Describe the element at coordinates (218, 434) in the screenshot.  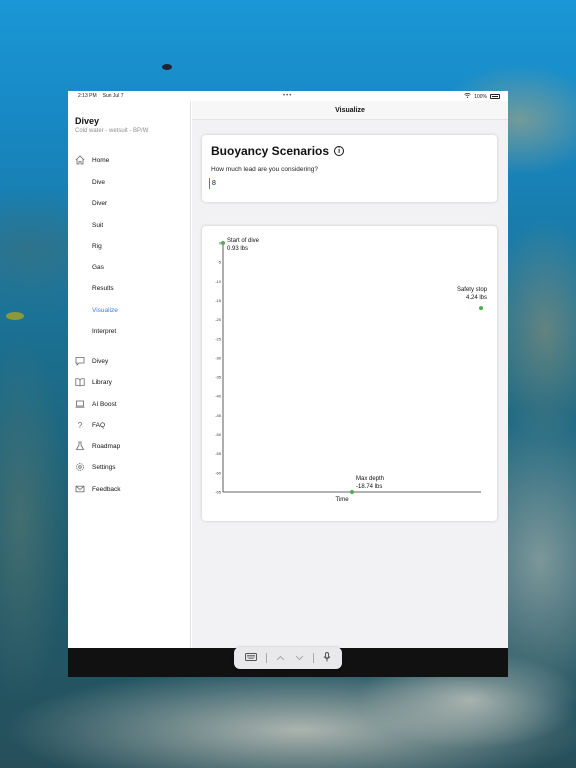
I see `y-tick-label: -50` at that location.